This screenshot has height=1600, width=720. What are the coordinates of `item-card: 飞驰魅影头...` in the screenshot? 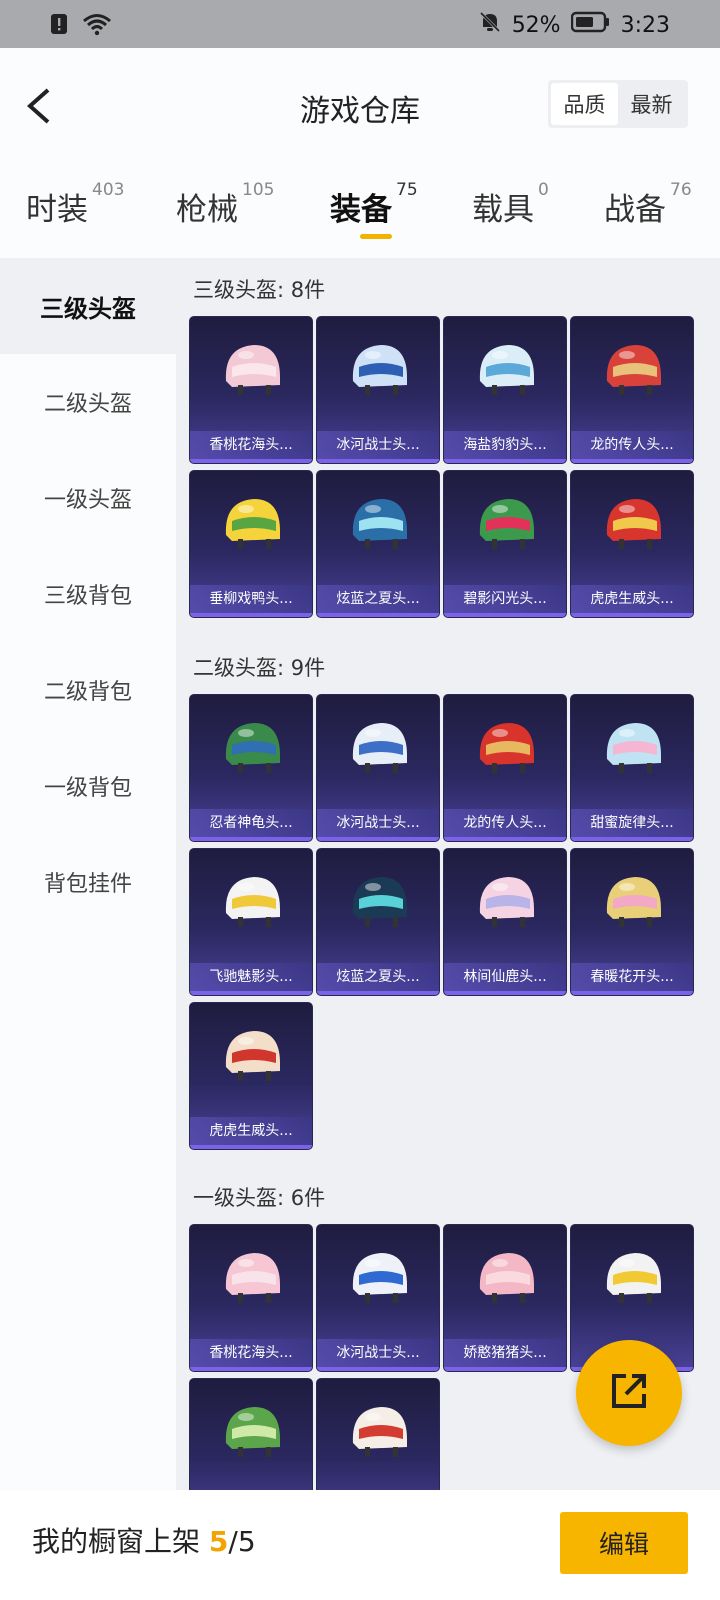 It's located at (251, 922).